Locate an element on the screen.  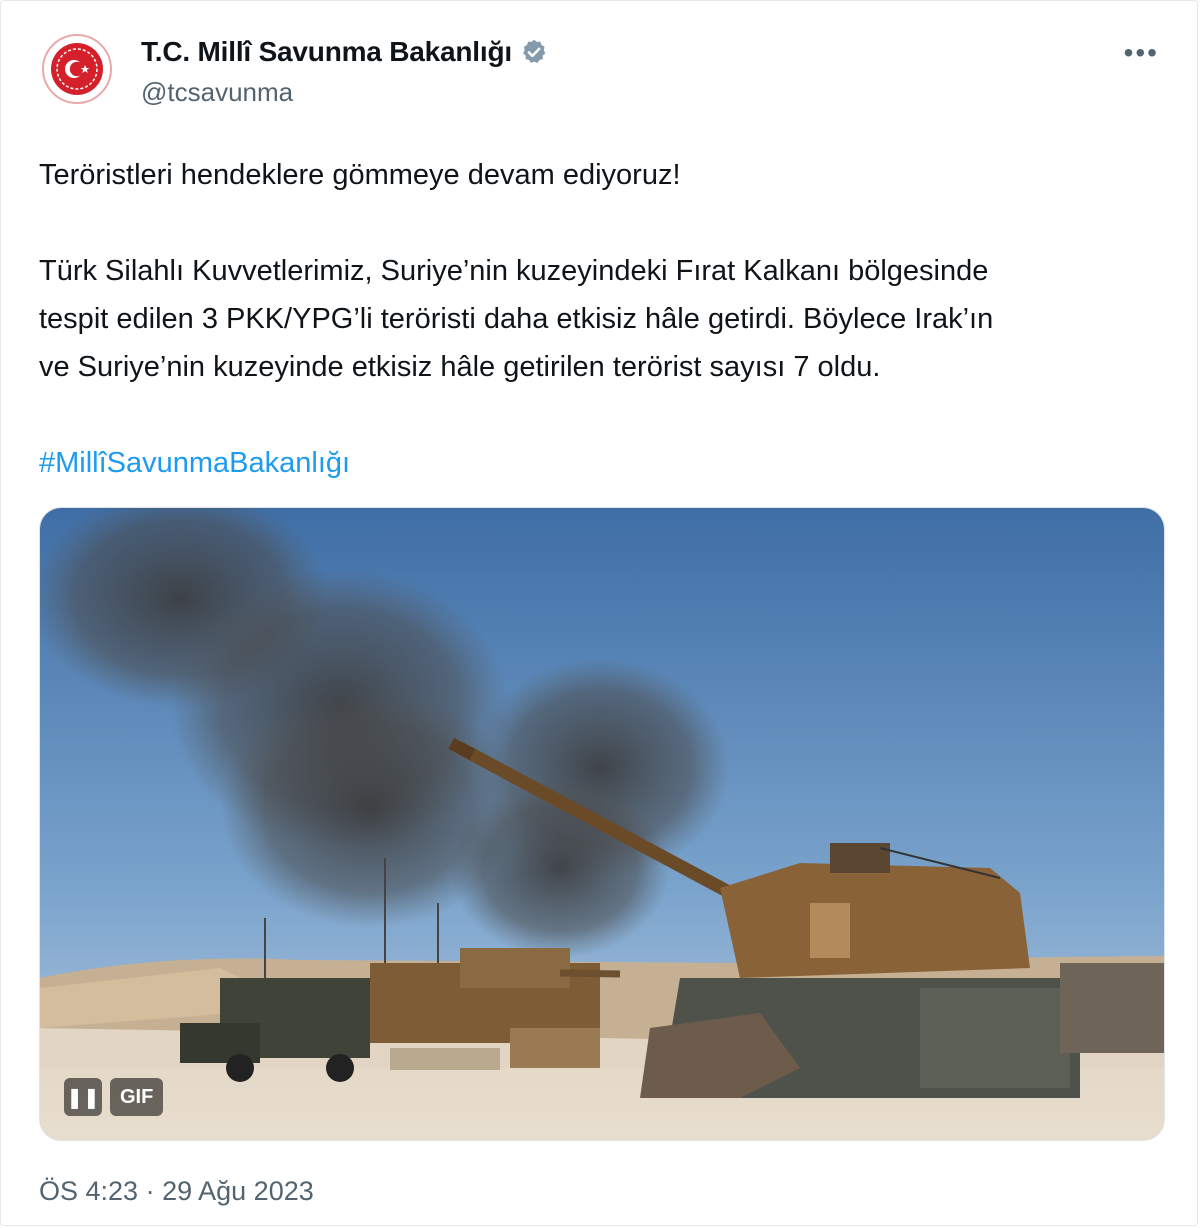
avatar is located at coordinates (77, 69).